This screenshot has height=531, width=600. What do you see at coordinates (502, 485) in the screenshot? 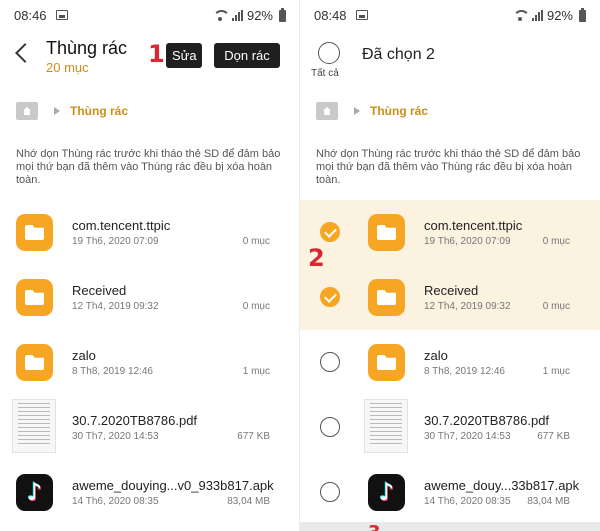
I see `item-name: aweme_douy...33b817.apk` at bounding box center [502, 485].